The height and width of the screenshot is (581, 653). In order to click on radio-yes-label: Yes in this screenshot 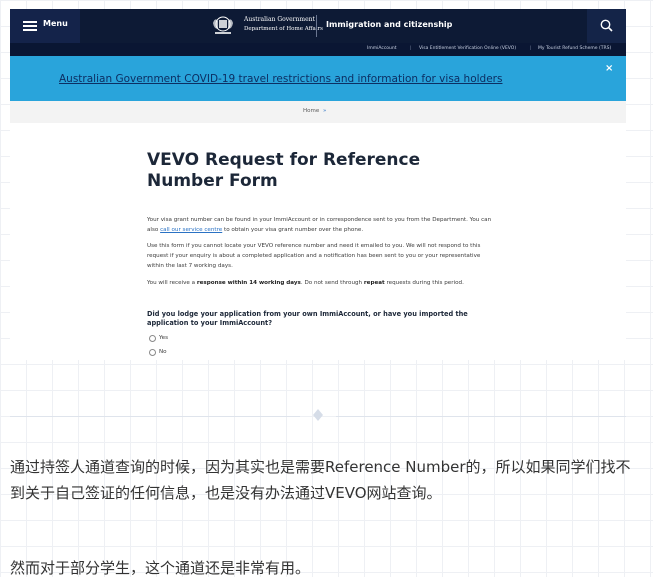, I will do `click(163, 338)`.